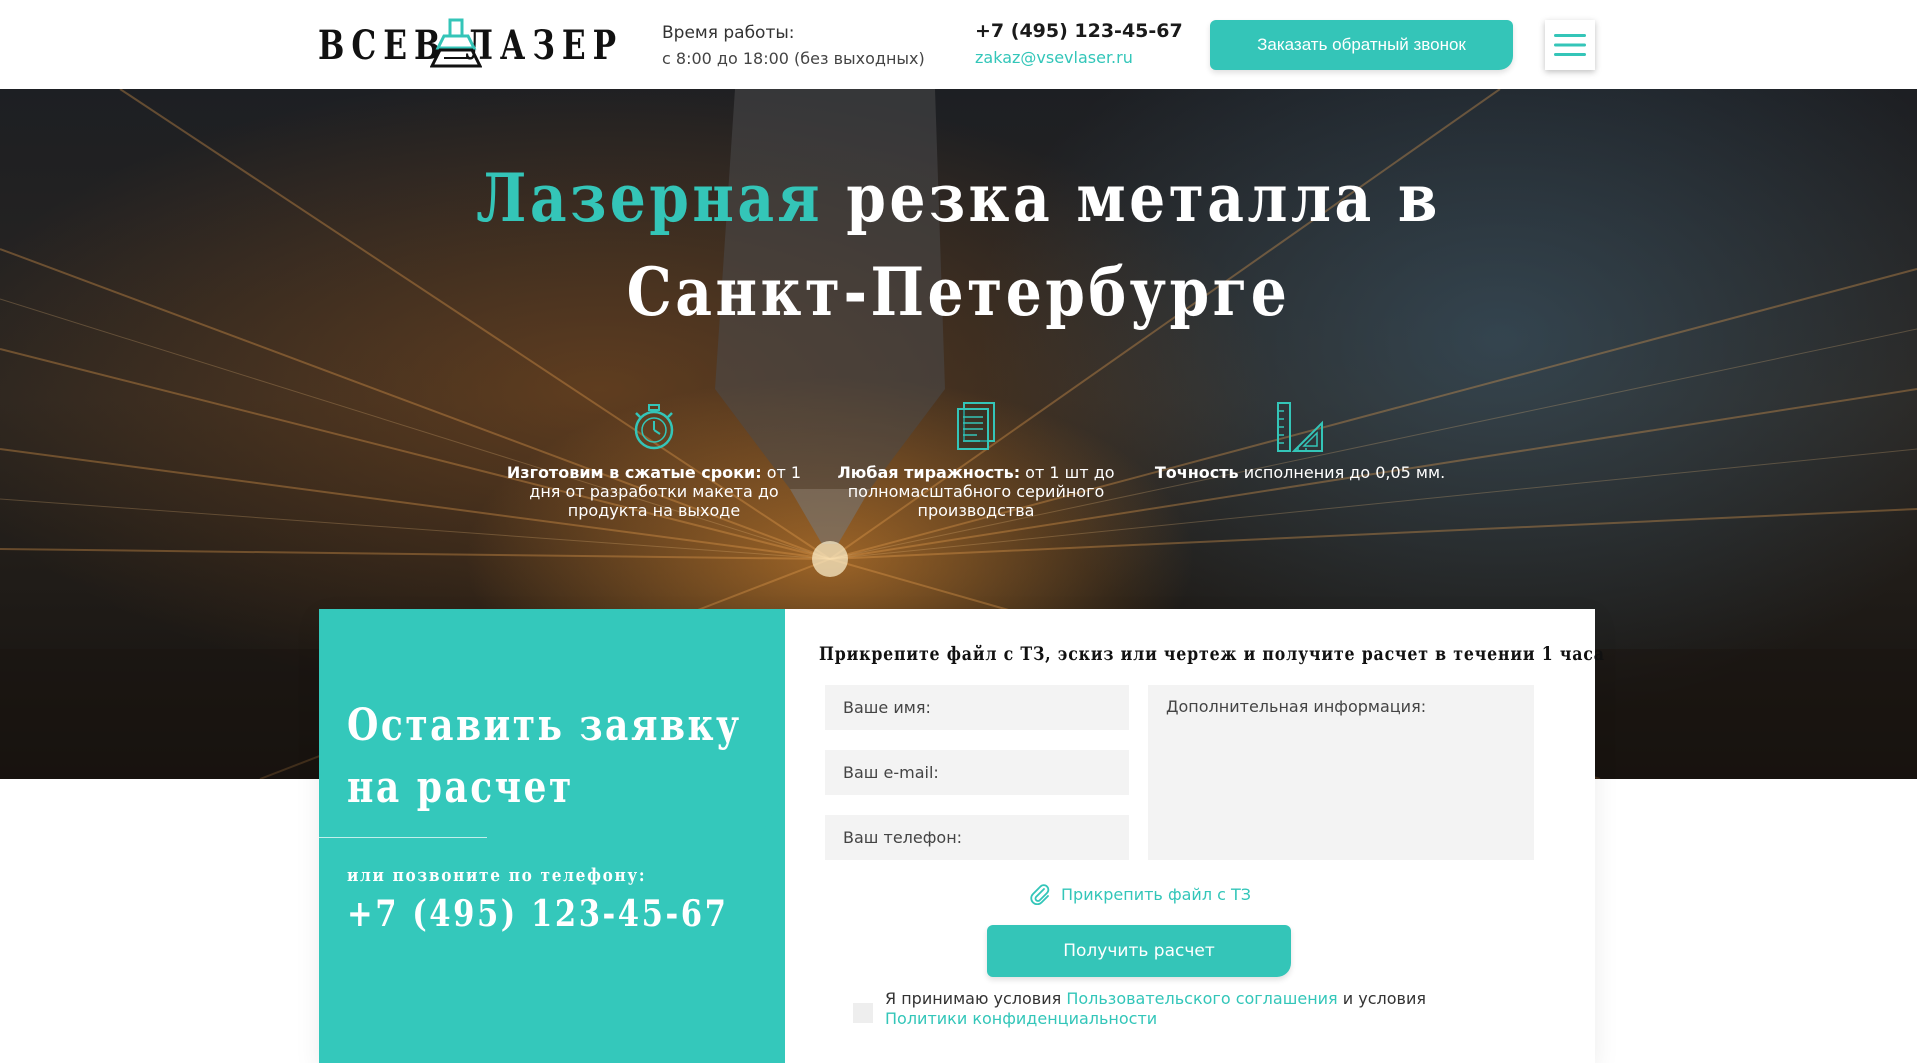  I want to click on agreement-checkbox, so click(863, 1013).